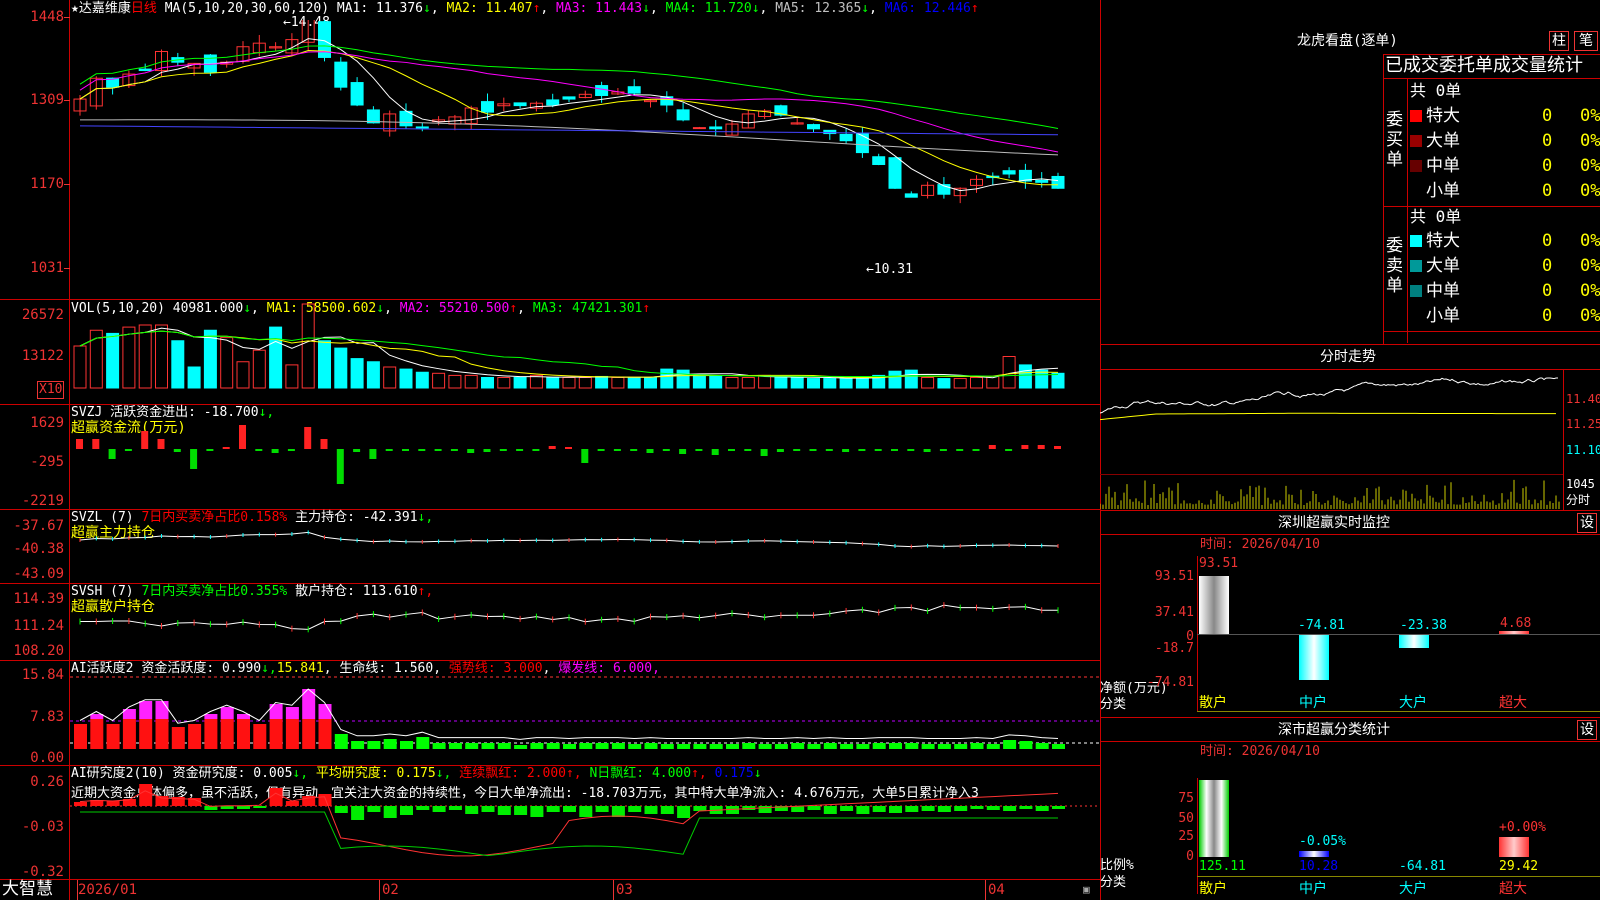  Describe the element at coordinates (1219, 563) in the screenshot. I see `monitor-value: 93.51` at that location.